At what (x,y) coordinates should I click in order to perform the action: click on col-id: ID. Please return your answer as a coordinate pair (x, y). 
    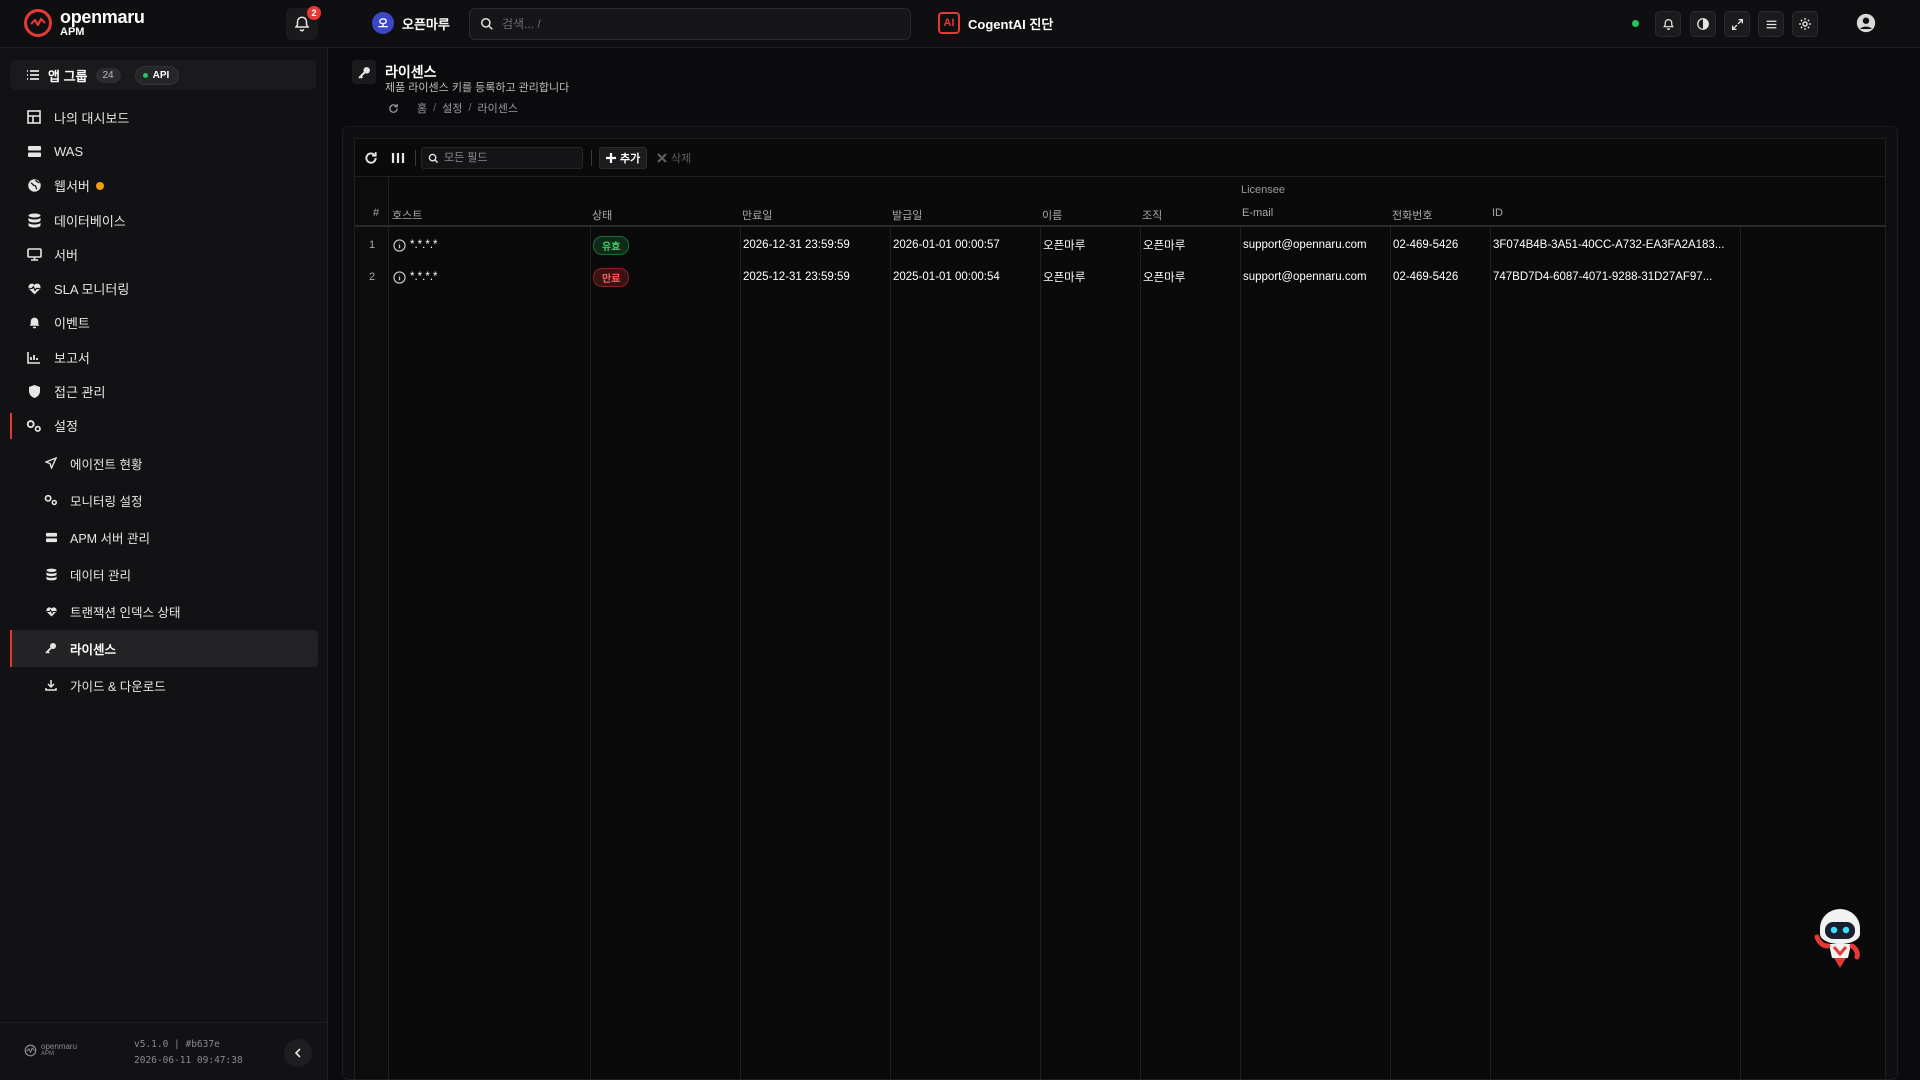
    Looking at the image, I should click on (1497, 213).